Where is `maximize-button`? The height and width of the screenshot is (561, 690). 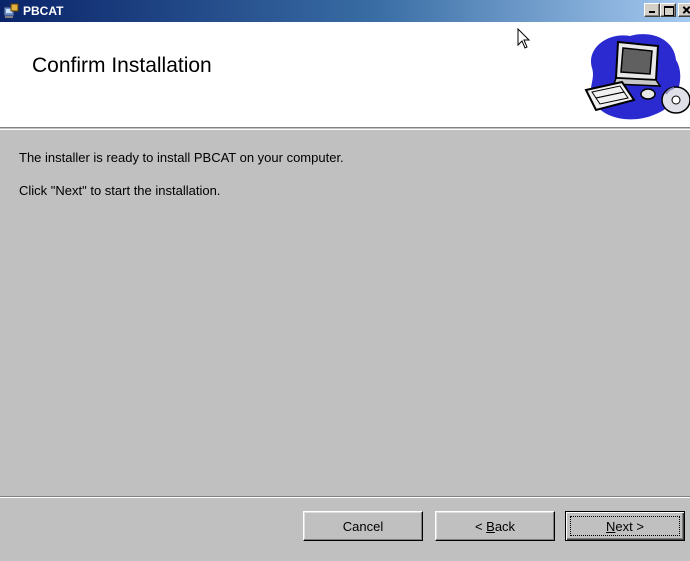 maximize-button is located at coordinates (668, 10).